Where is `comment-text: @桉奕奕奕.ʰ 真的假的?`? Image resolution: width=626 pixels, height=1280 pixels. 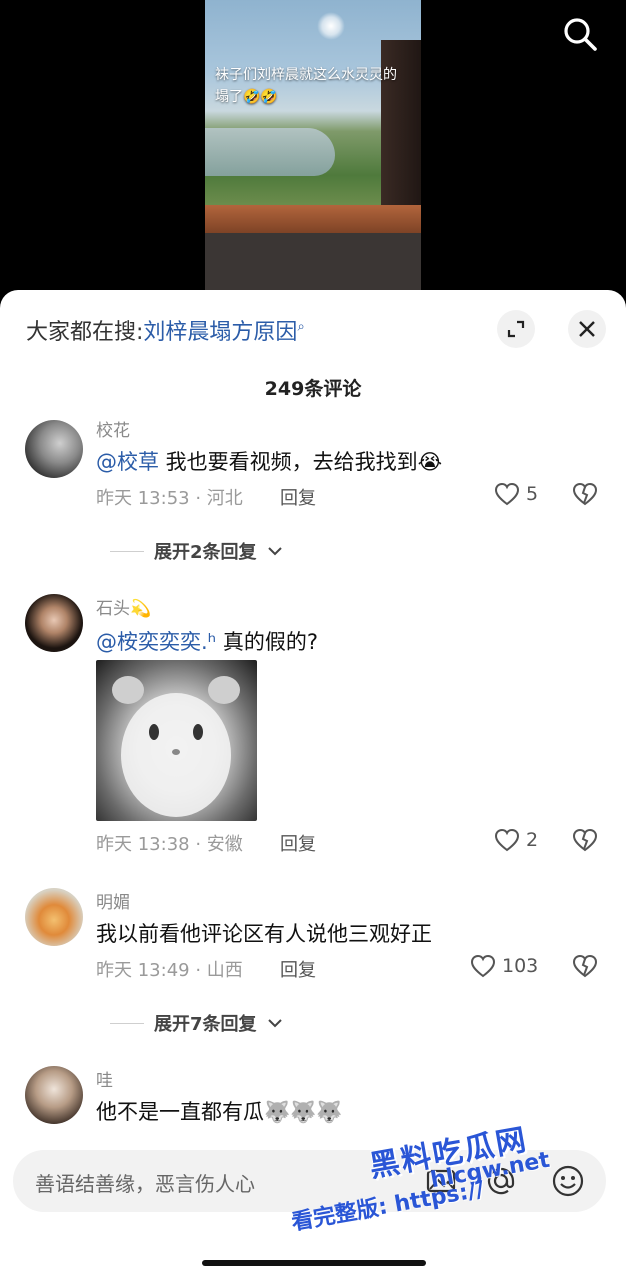
comment-text: @桉奕奕奕.ʰ 真的假的? is located at coordinates (207, 641).